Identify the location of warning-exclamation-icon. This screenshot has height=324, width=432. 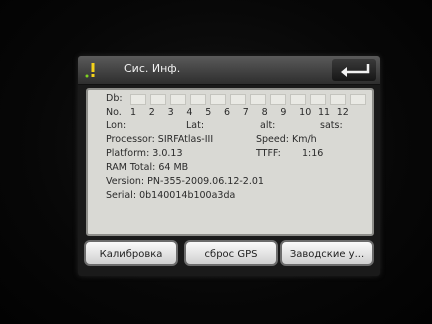
(90, 70).